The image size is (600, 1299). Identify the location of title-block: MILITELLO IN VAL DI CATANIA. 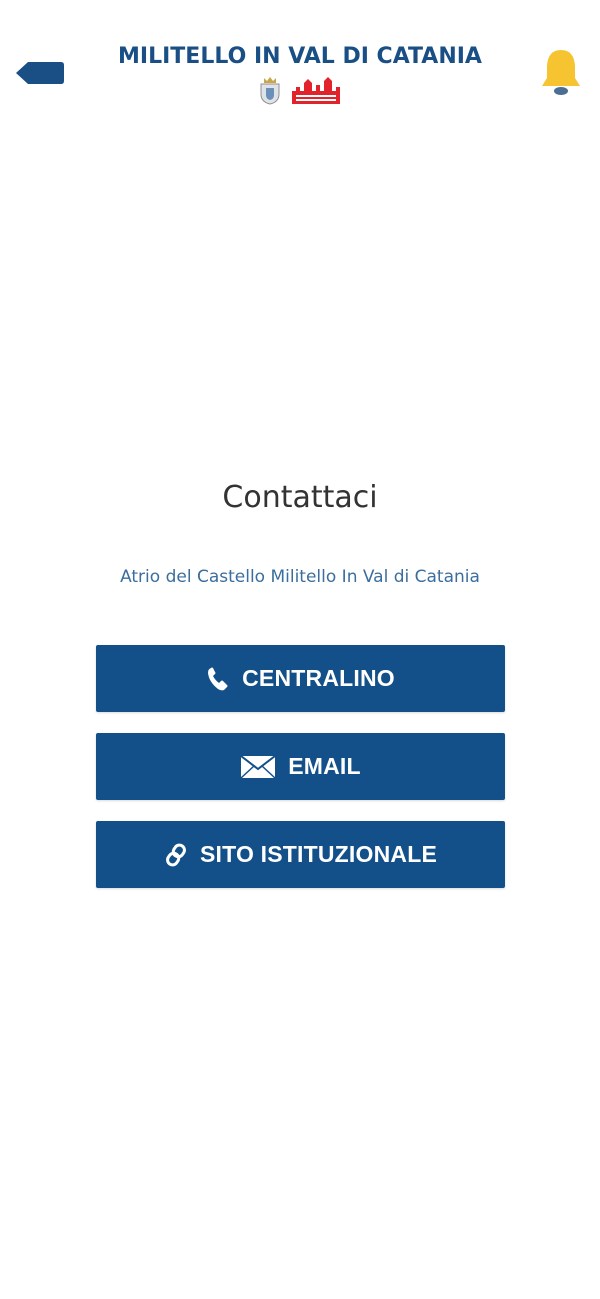
(300, 74).